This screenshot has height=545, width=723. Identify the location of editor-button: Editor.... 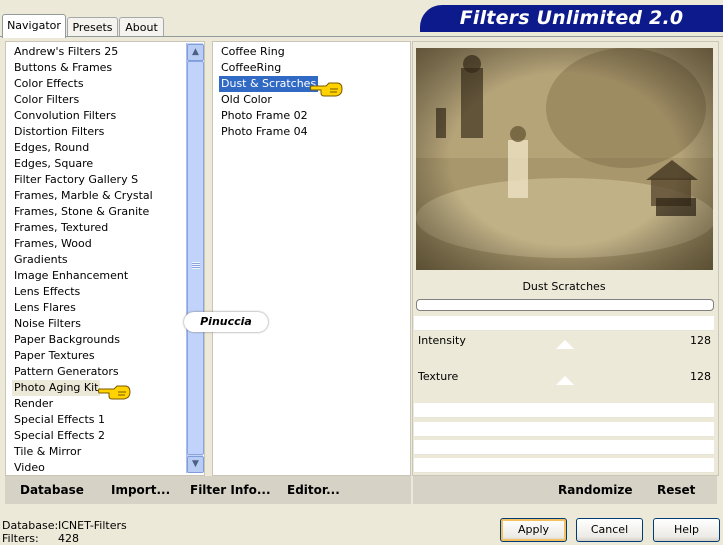
(313, 490).